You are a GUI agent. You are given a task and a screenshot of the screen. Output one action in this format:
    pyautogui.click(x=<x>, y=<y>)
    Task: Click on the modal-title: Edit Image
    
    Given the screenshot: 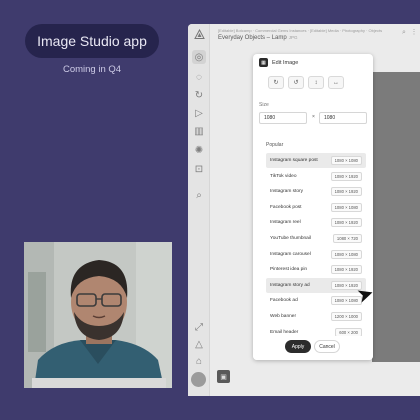 What is the action you would take?
    pyautogui.click(x=285, y=62)
    